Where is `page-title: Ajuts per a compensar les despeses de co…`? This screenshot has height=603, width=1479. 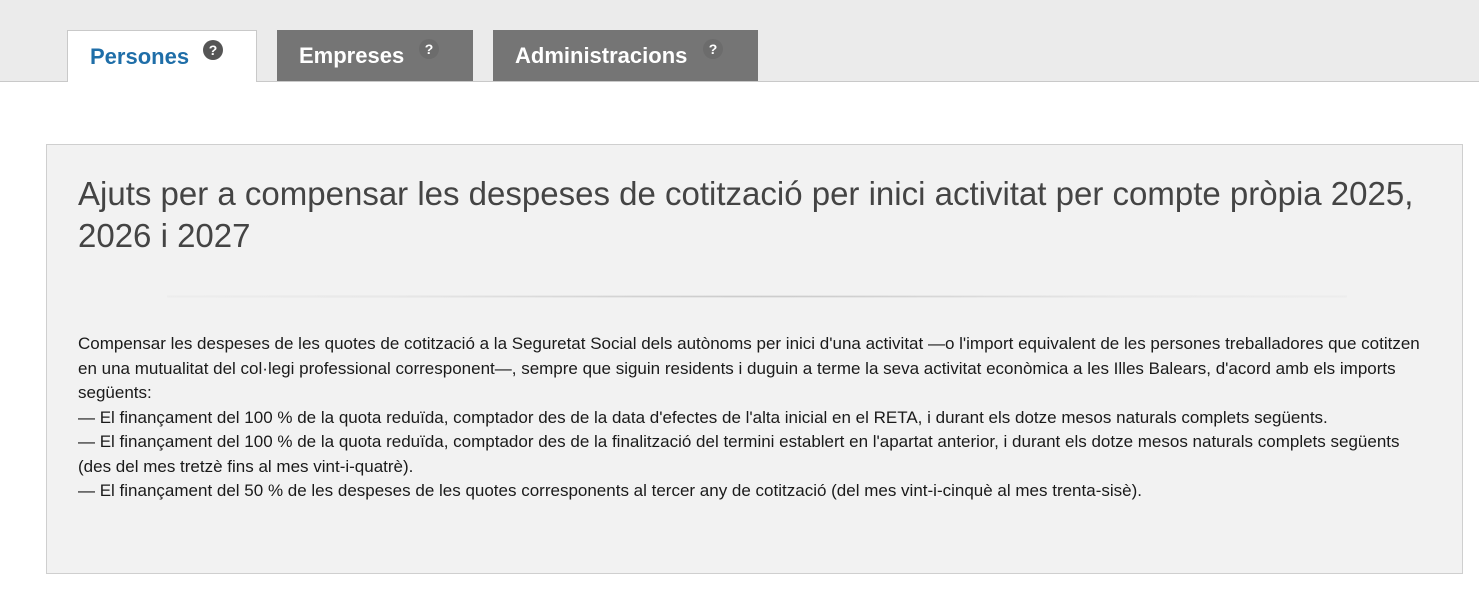
page-title: Ajuts per a compensar les despeses de co… is located at coordinates (746, 214).